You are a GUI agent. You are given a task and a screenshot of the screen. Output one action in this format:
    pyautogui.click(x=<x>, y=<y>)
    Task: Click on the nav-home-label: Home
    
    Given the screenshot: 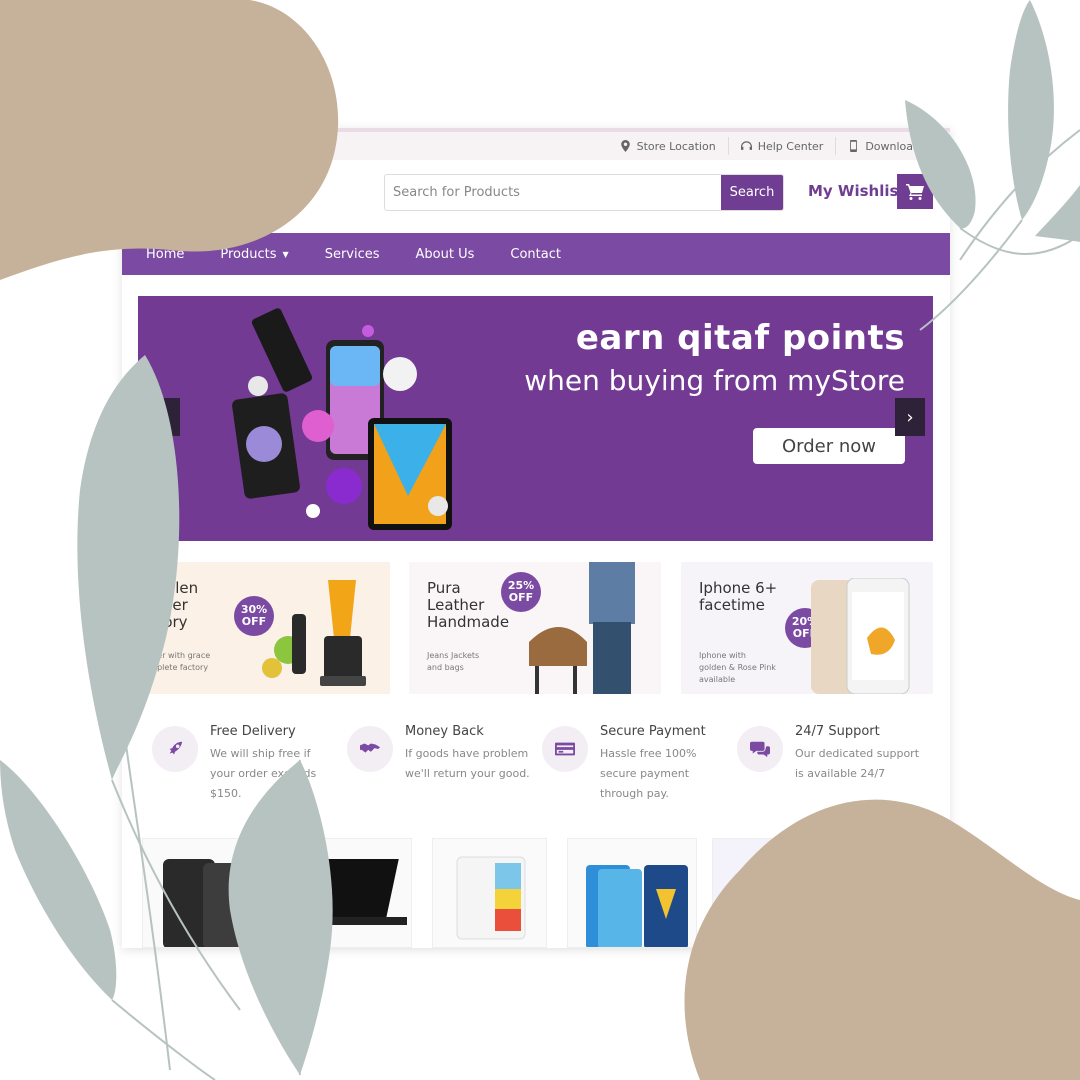 What is the action you would take?
    pyautogui.click(x=165, y=254)
    